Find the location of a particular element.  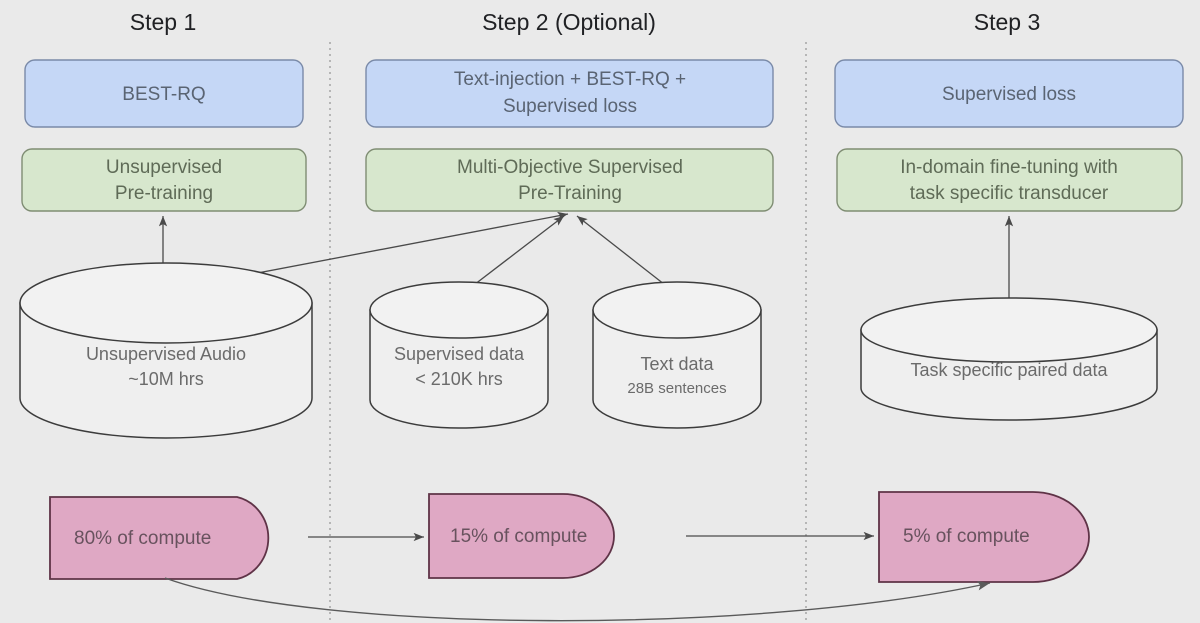

arrow-text-to-multiobj is located at coordinates (623, 252).